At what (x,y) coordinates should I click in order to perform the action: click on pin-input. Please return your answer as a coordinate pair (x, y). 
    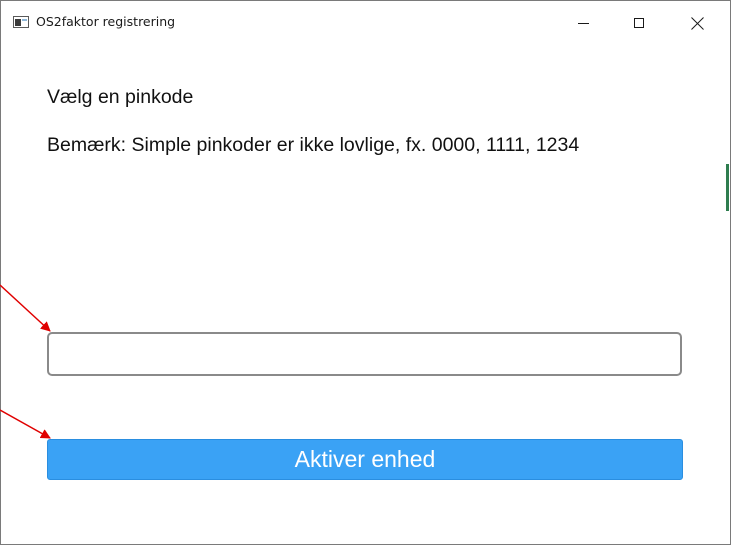
    Looking at the image, I should click on (364, 354).